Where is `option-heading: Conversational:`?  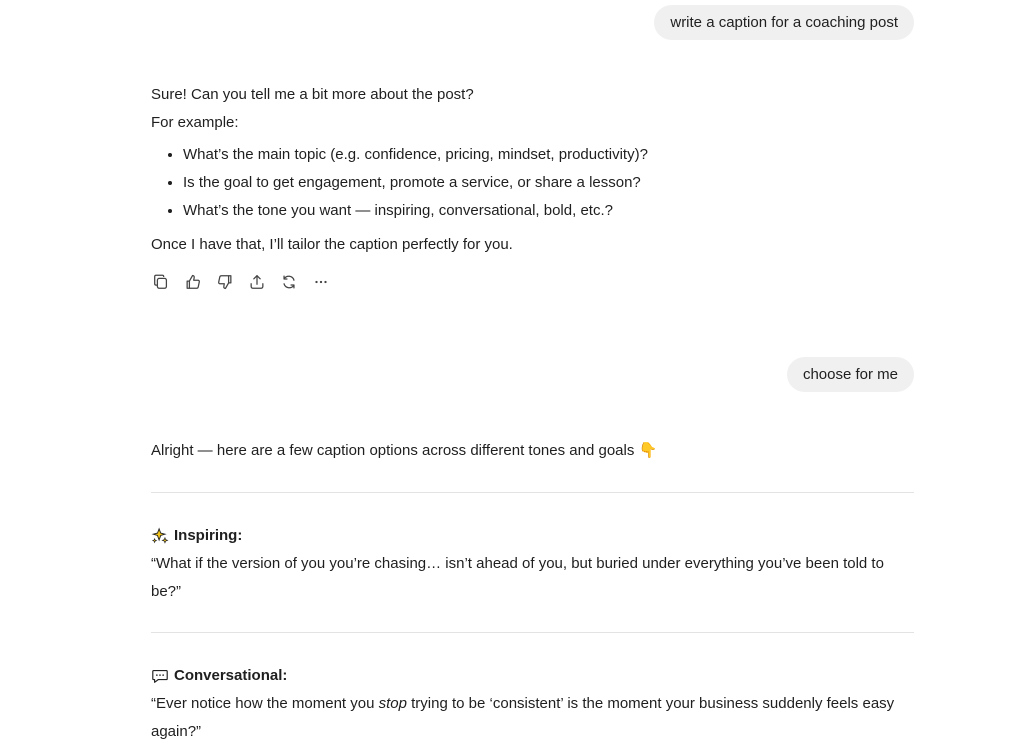
option-heading: Conversational: is located at coordinates (532, 676).